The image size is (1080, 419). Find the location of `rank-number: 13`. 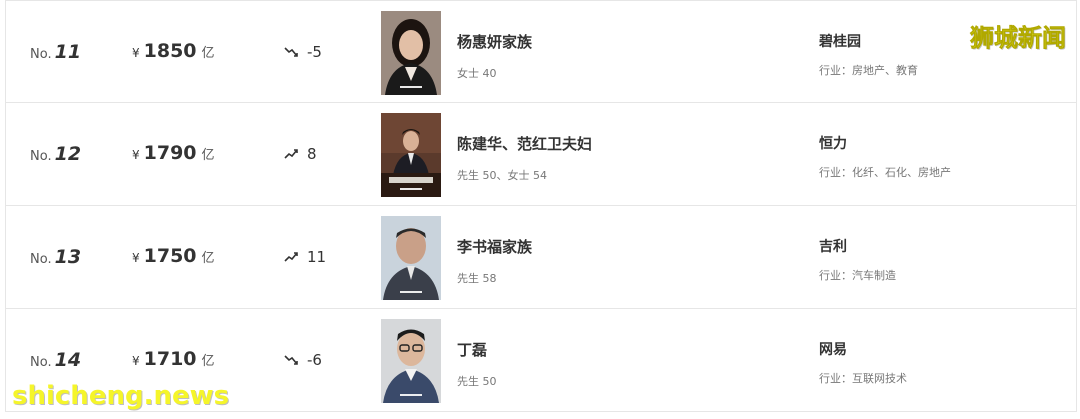

rank-number: 13 is located at coordinates (68, 257).